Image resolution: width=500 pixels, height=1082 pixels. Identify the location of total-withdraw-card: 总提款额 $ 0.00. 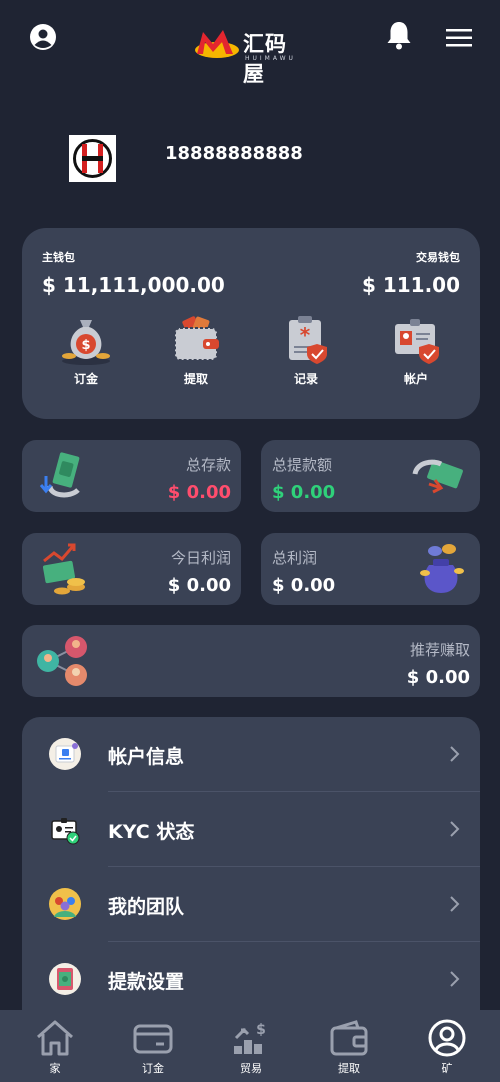
(370, 476).